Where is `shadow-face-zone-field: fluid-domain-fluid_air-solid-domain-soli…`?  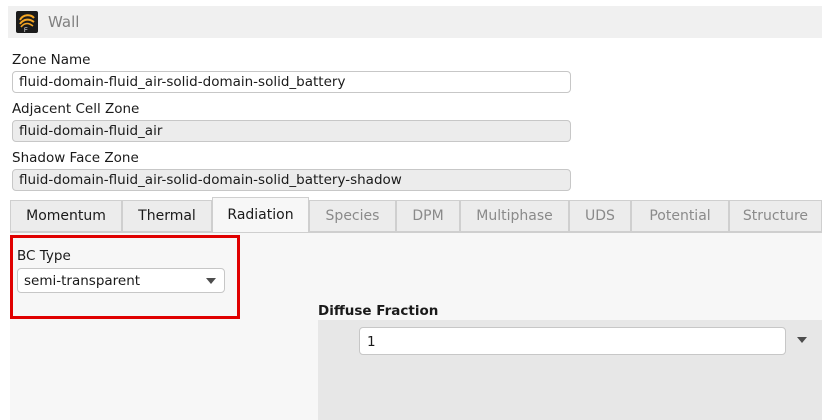
shadow-face-zone-field: fluid-domain-fluid_air-solid-domain-soli… is located at coordinates (291, 180).